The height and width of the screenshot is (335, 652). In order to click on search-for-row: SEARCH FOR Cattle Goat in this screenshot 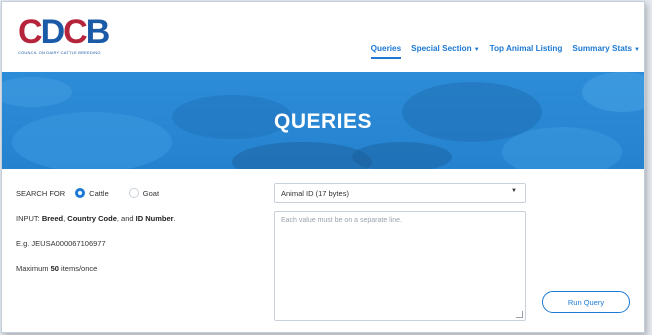, I will do `click(136, 193)`.